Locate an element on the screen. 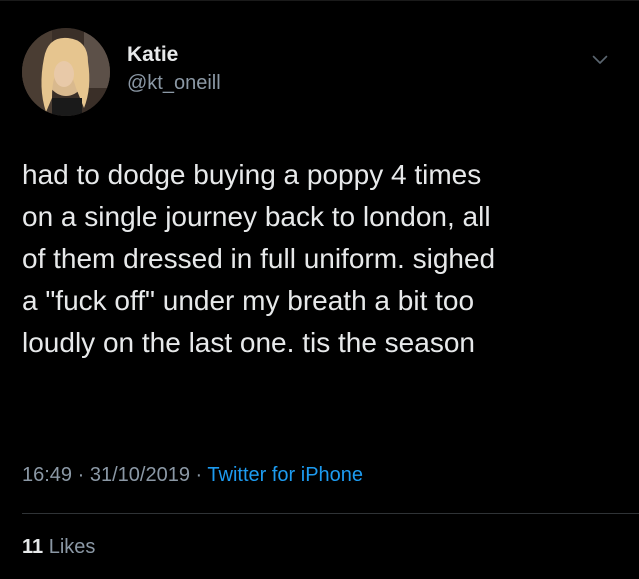  profile-photo is located at coordinates (66, 72).